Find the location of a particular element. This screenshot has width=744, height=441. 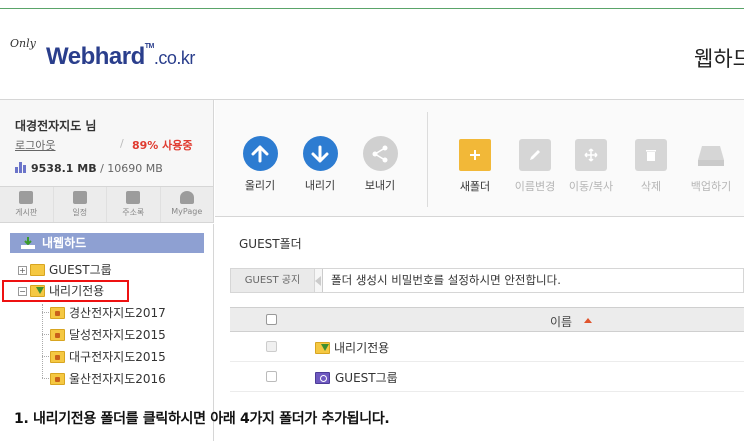

tree-item-label: GUEST그룹 is located at coordinates (80, 270).